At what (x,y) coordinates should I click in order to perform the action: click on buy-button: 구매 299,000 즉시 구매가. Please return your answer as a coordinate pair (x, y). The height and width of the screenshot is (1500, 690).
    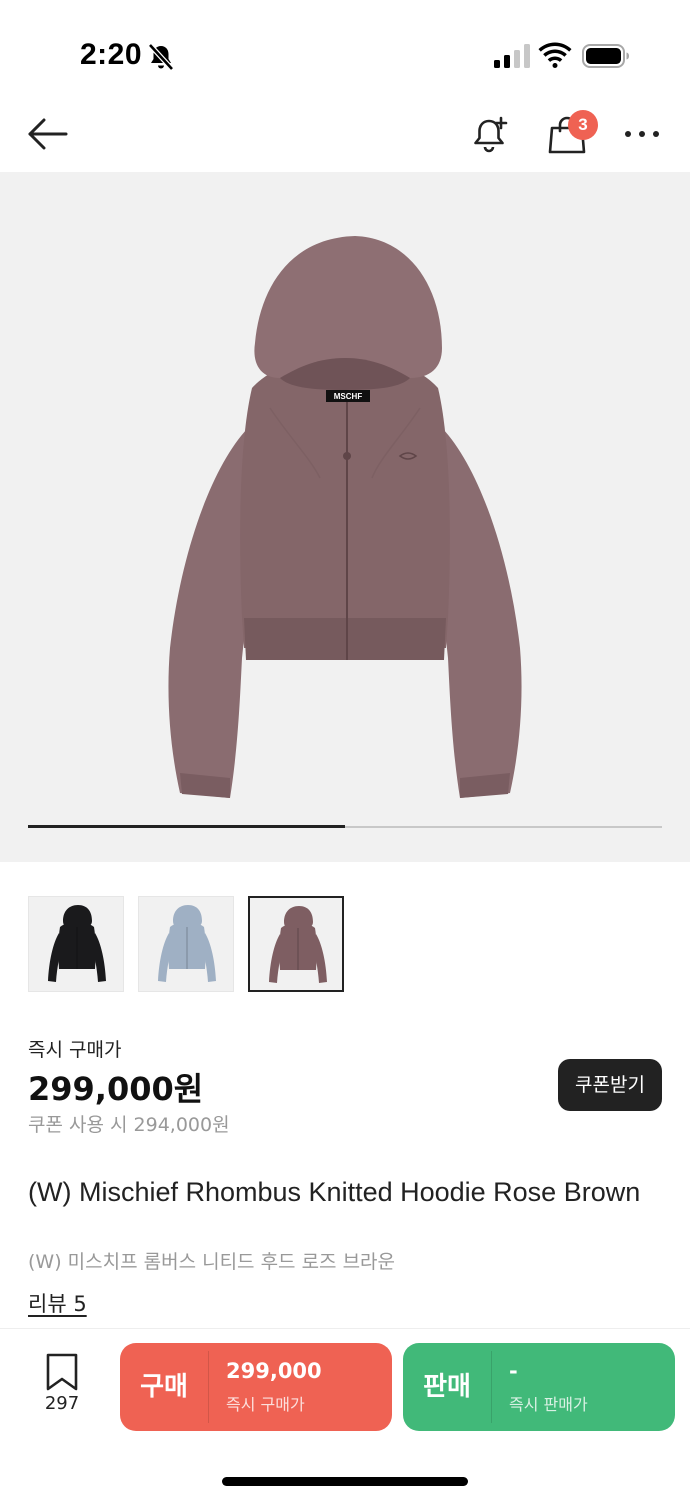
    Looking at the image, I should click on (256, 1387).